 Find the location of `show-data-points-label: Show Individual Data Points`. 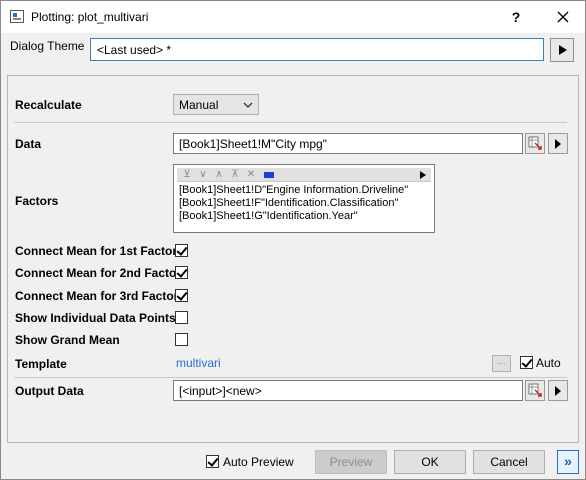

show-data-points-label: Show Individual Data Points is located at coordinates (95, 318).